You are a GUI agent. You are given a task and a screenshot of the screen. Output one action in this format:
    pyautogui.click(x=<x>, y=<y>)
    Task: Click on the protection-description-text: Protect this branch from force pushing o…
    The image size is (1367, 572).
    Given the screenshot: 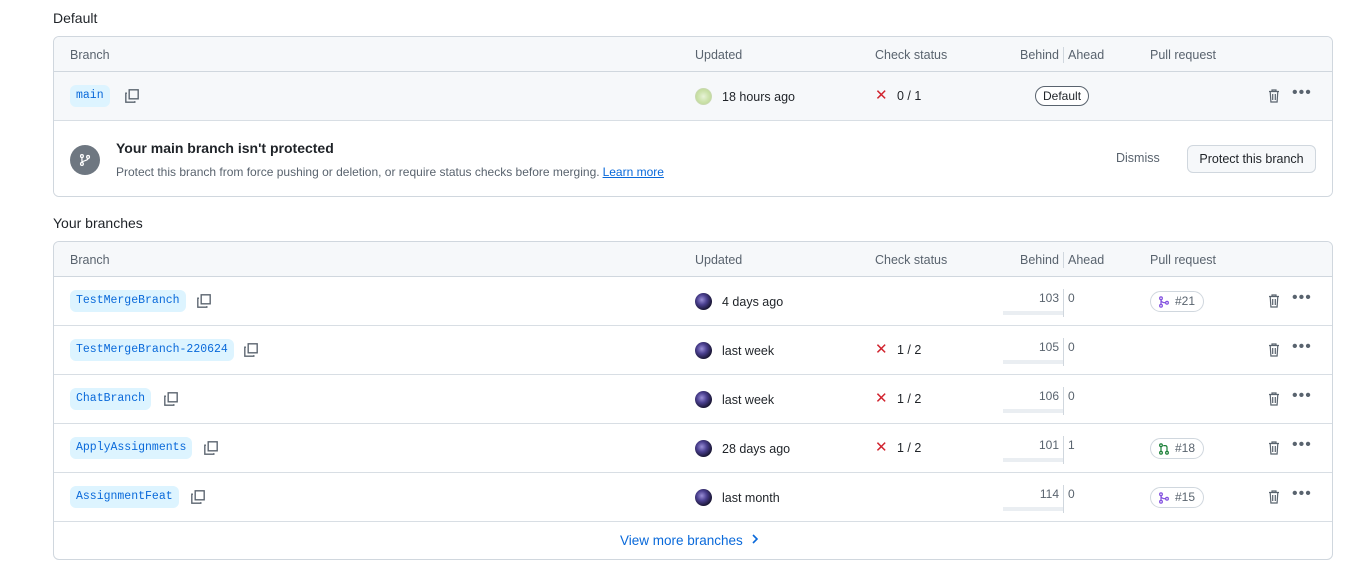 What is the action you would take?
    pyautogui.click(x=358, y=172)
    